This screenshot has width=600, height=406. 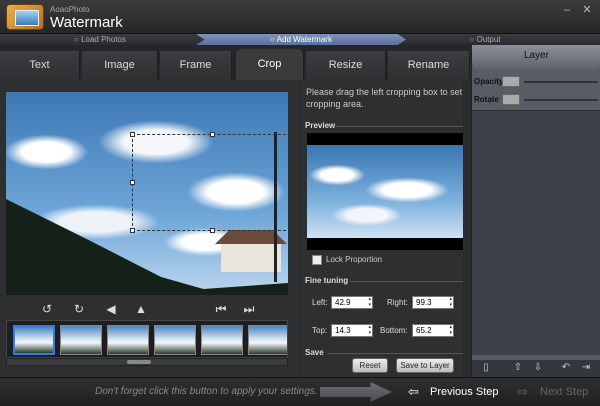 I want to click on next-step-button: Next Step, so click(x=564, y=392).